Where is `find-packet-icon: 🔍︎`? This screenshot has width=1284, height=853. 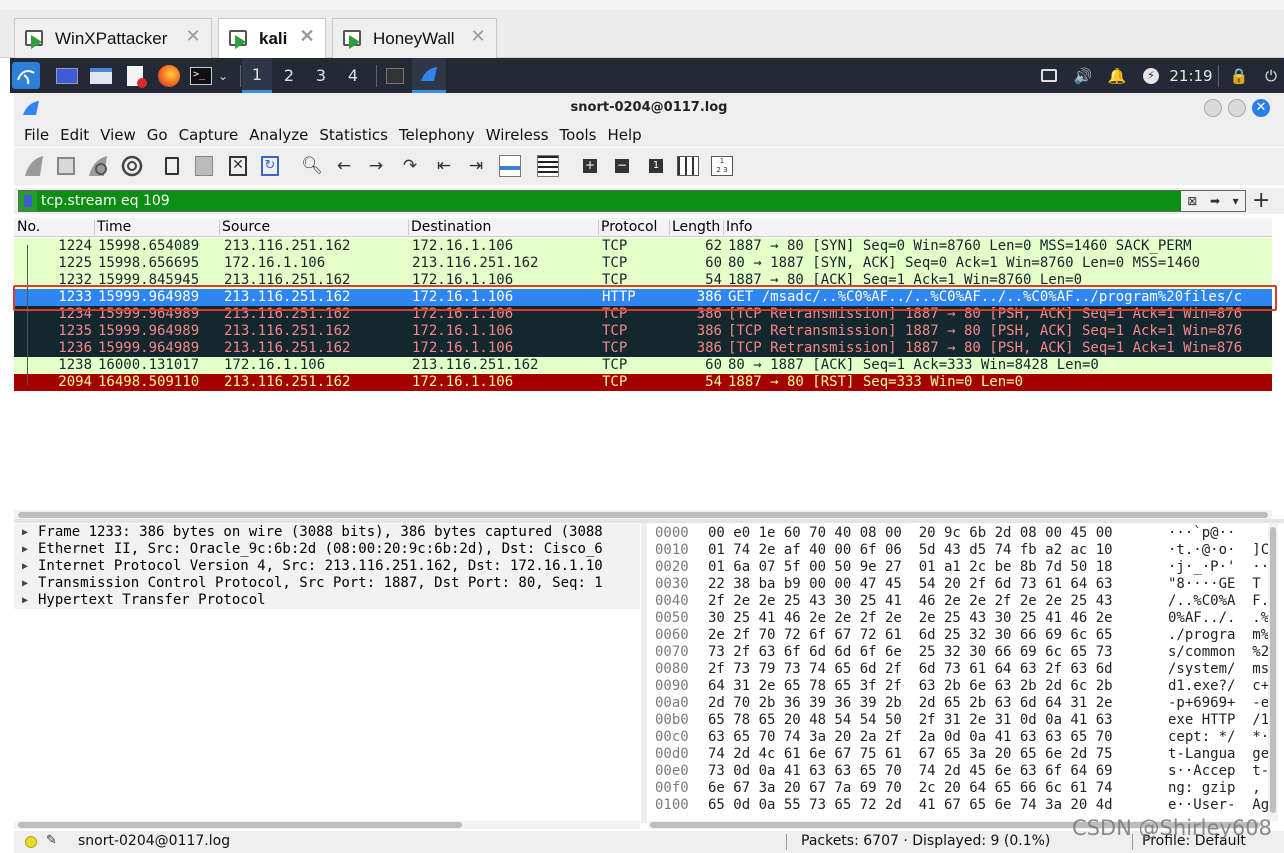
find-packet-icon: 🔍︎ is located at coordinates (312, 166).